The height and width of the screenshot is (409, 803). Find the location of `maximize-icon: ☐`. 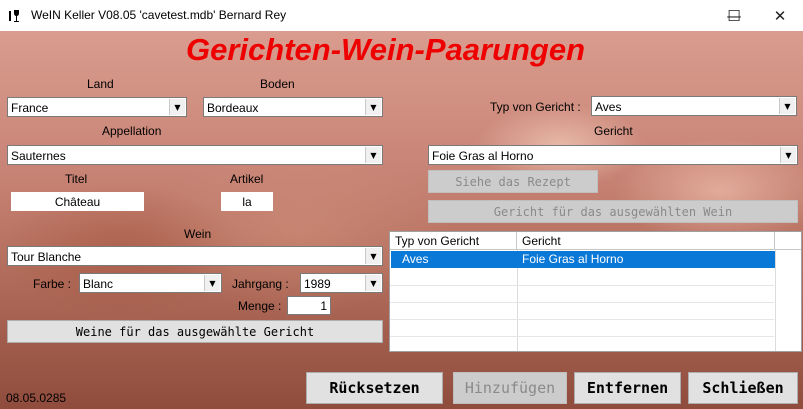

maximize-icon: ☐ is located at coordinates (734, 15).